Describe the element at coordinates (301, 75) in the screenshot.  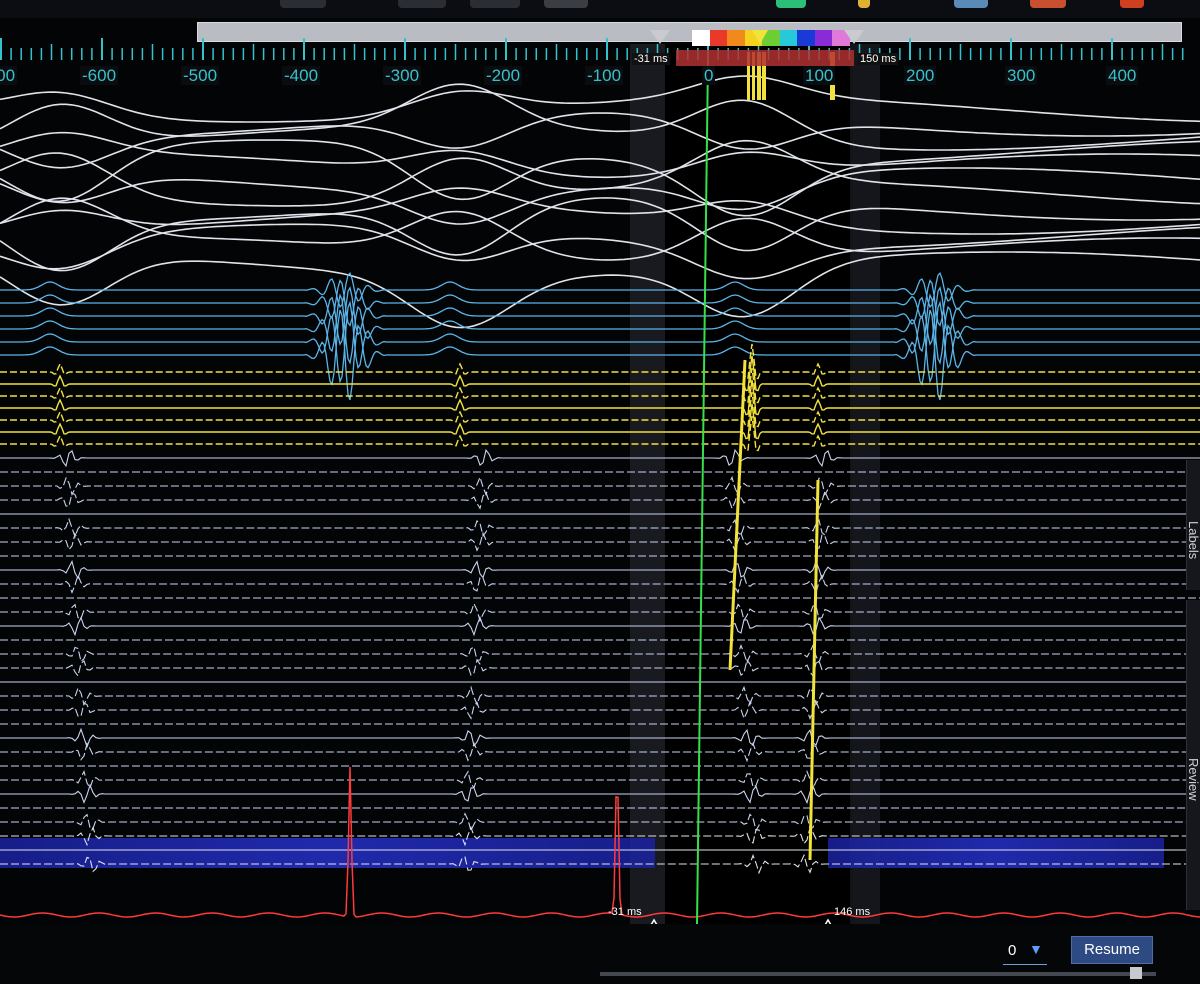
I see `axis-tick-label: -400` at that location.